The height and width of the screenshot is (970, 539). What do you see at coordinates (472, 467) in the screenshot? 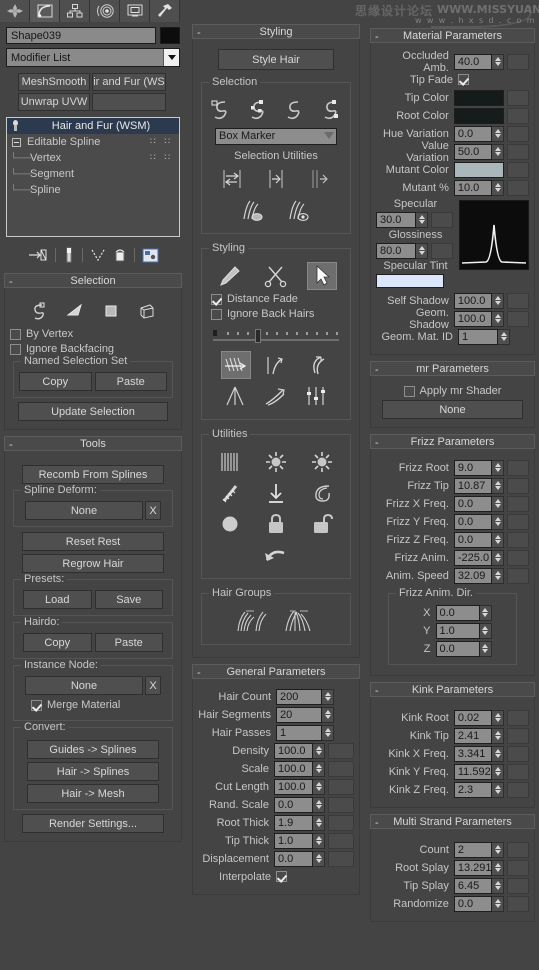
I see `param-value: 9.0` at bounding box center [472, 467].